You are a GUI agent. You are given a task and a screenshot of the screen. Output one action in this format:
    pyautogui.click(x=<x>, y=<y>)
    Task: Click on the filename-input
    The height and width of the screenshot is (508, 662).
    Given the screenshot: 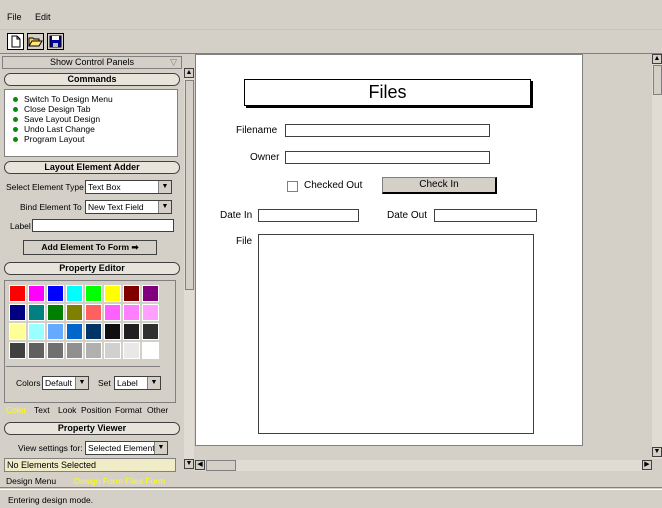 What is the action you would take?
    pyautogui.click(x=387, y=130)
    